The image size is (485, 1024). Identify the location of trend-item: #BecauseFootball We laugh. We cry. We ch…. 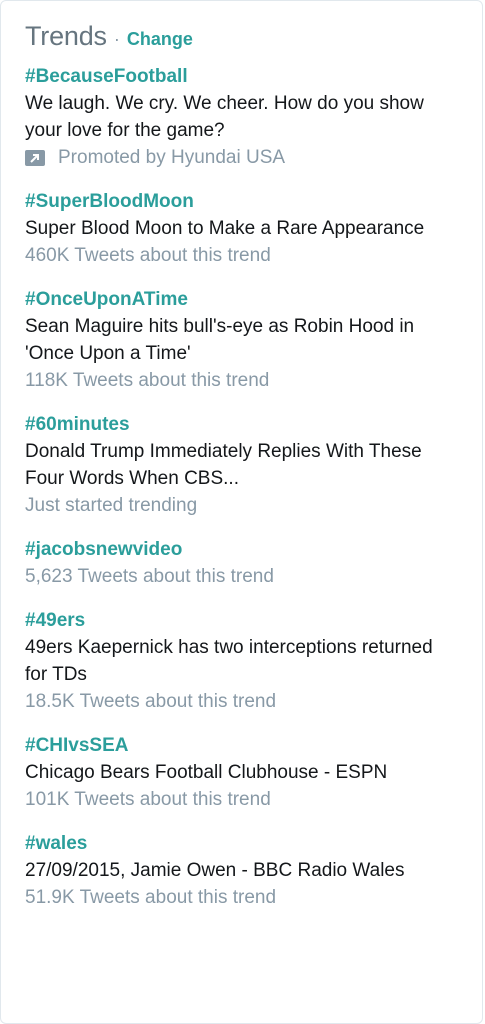
(253, 118).